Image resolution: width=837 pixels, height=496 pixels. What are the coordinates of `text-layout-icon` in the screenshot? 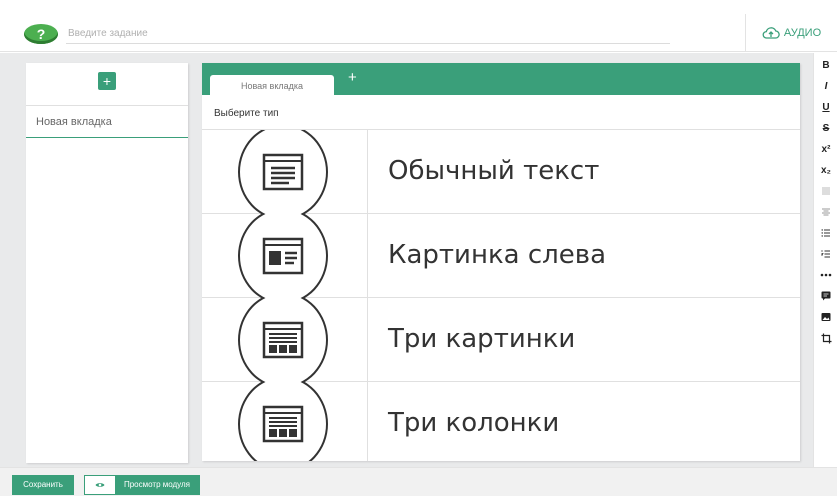 It's located at (283, 172).